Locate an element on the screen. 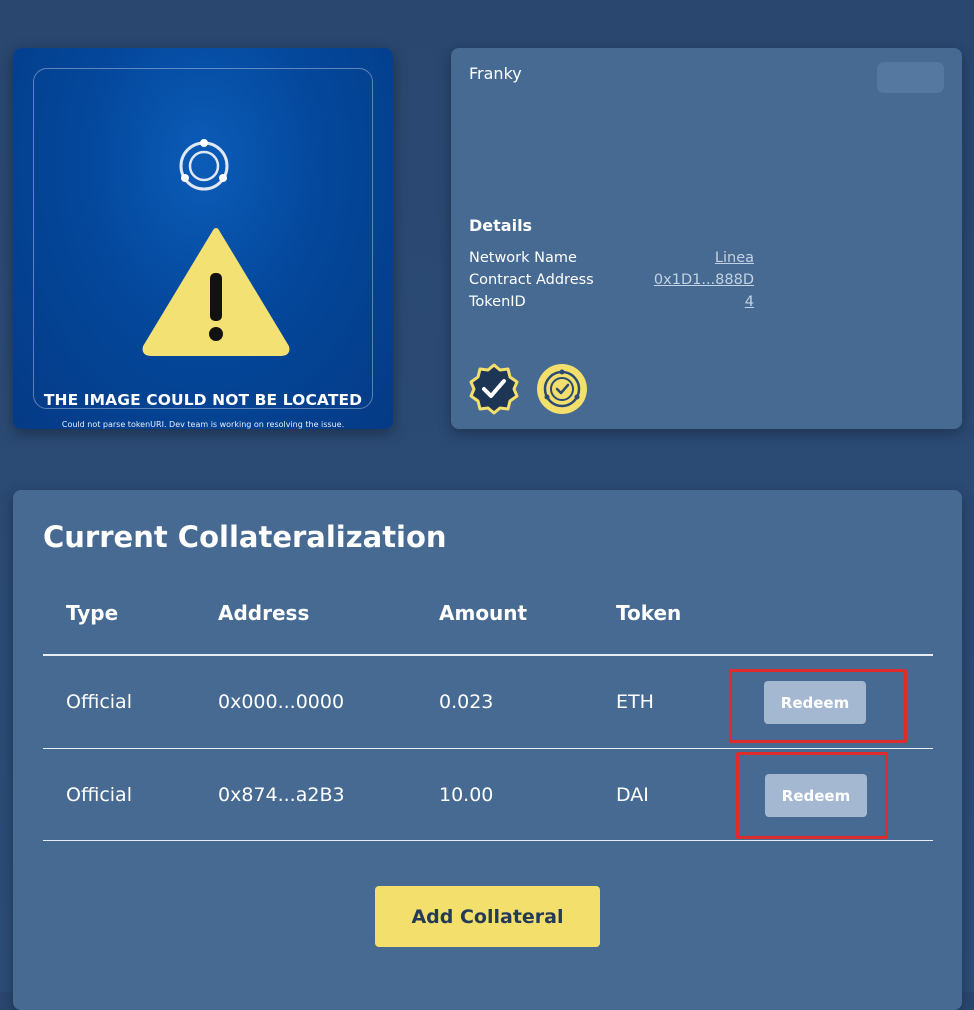 Image resolution: width=974 pixels, height=1010 pixels. image-error-title: THE IMAGE COULD NOT BE LOCATED is located at coordinates (203, 400).